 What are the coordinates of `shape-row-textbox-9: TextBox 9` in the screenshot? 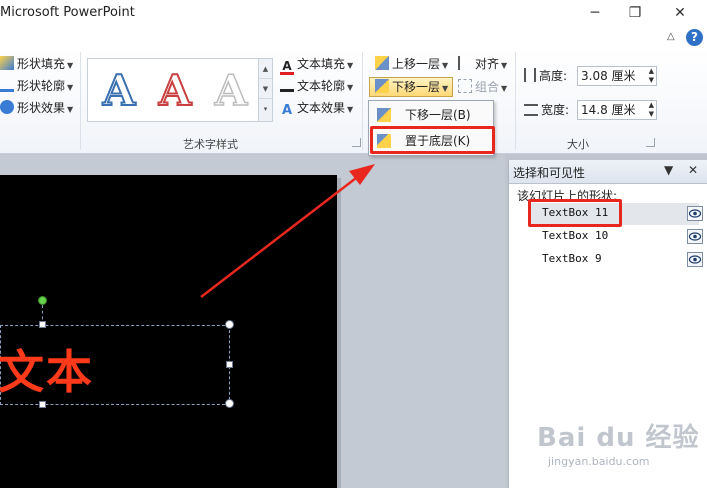 It's located at (616, 260).